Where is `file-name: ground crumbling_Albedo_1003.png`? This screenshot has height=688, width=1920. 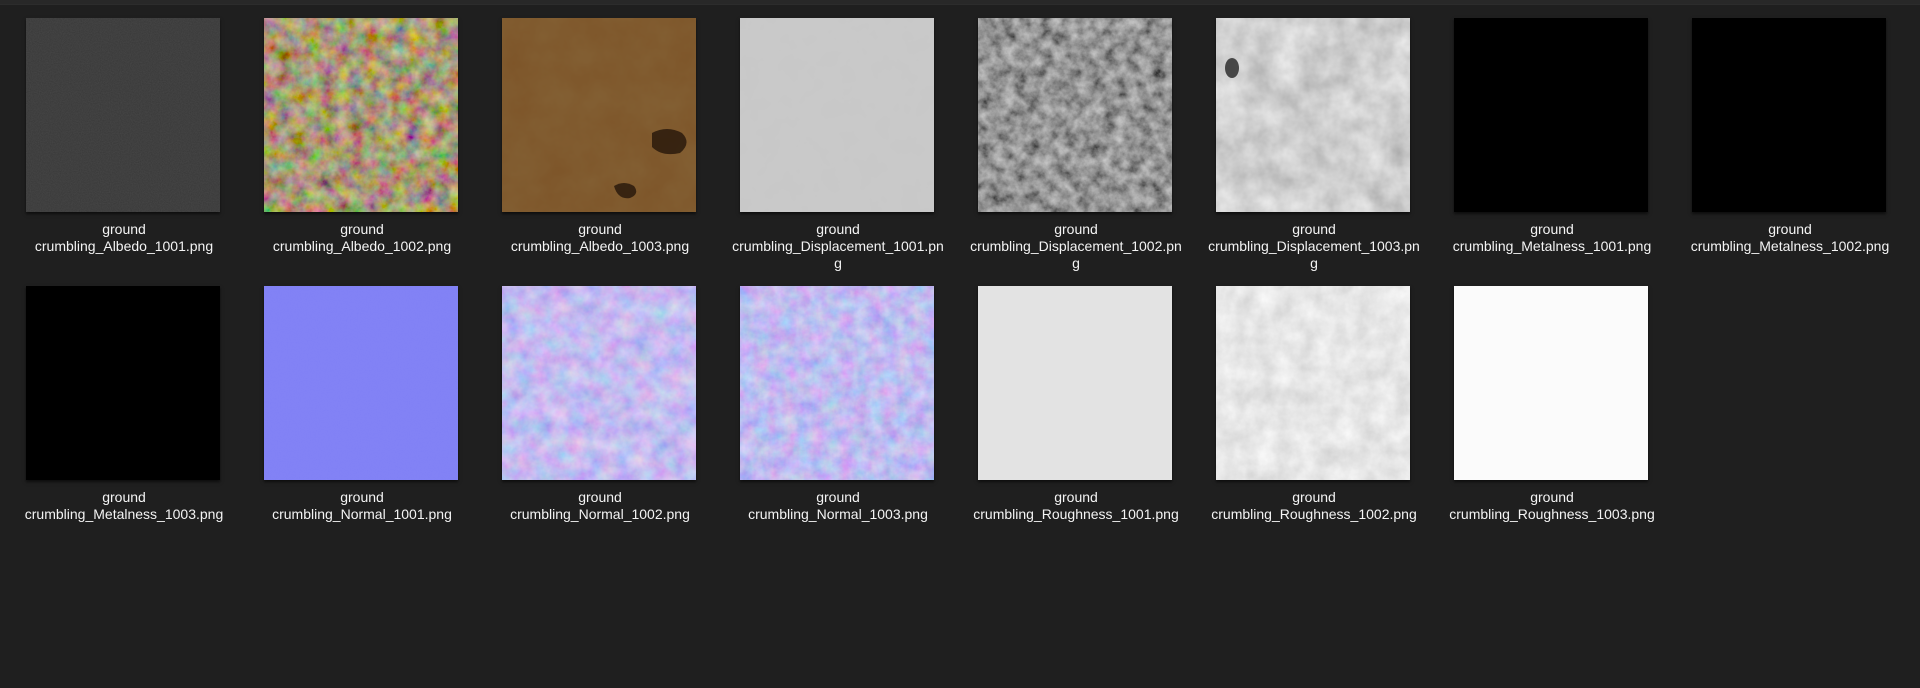 file-name: ground crumbling_Albedo_1003.png is located at coordinates (600, 237).